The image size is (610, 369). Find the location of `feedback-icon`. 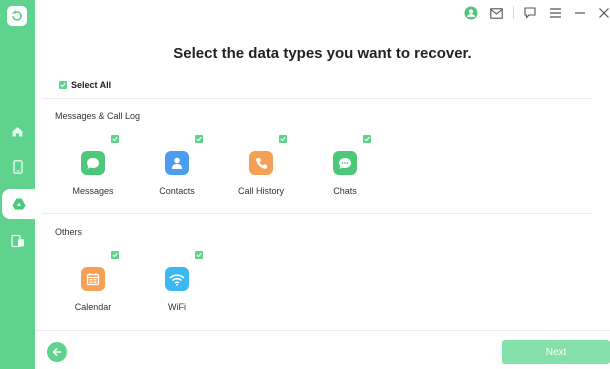

feedback-icon is located at coordinates (530, 13).